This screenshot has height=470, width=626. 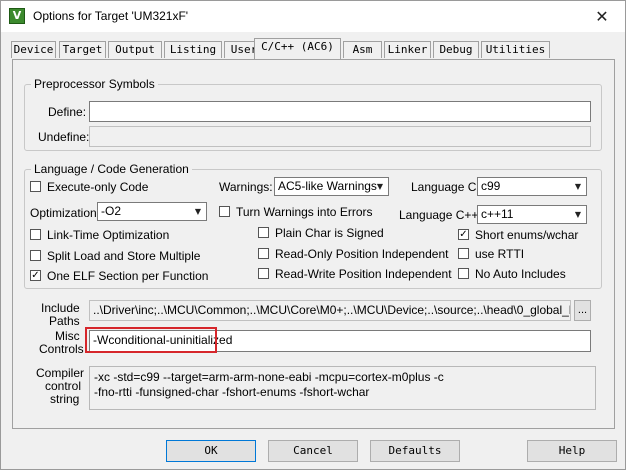 What do you see at coordinates (297, 48) in the screenshot?
I see `tab-c-cpp-ac6: C/C++ (AC6)` at bounding box center [297, 48].